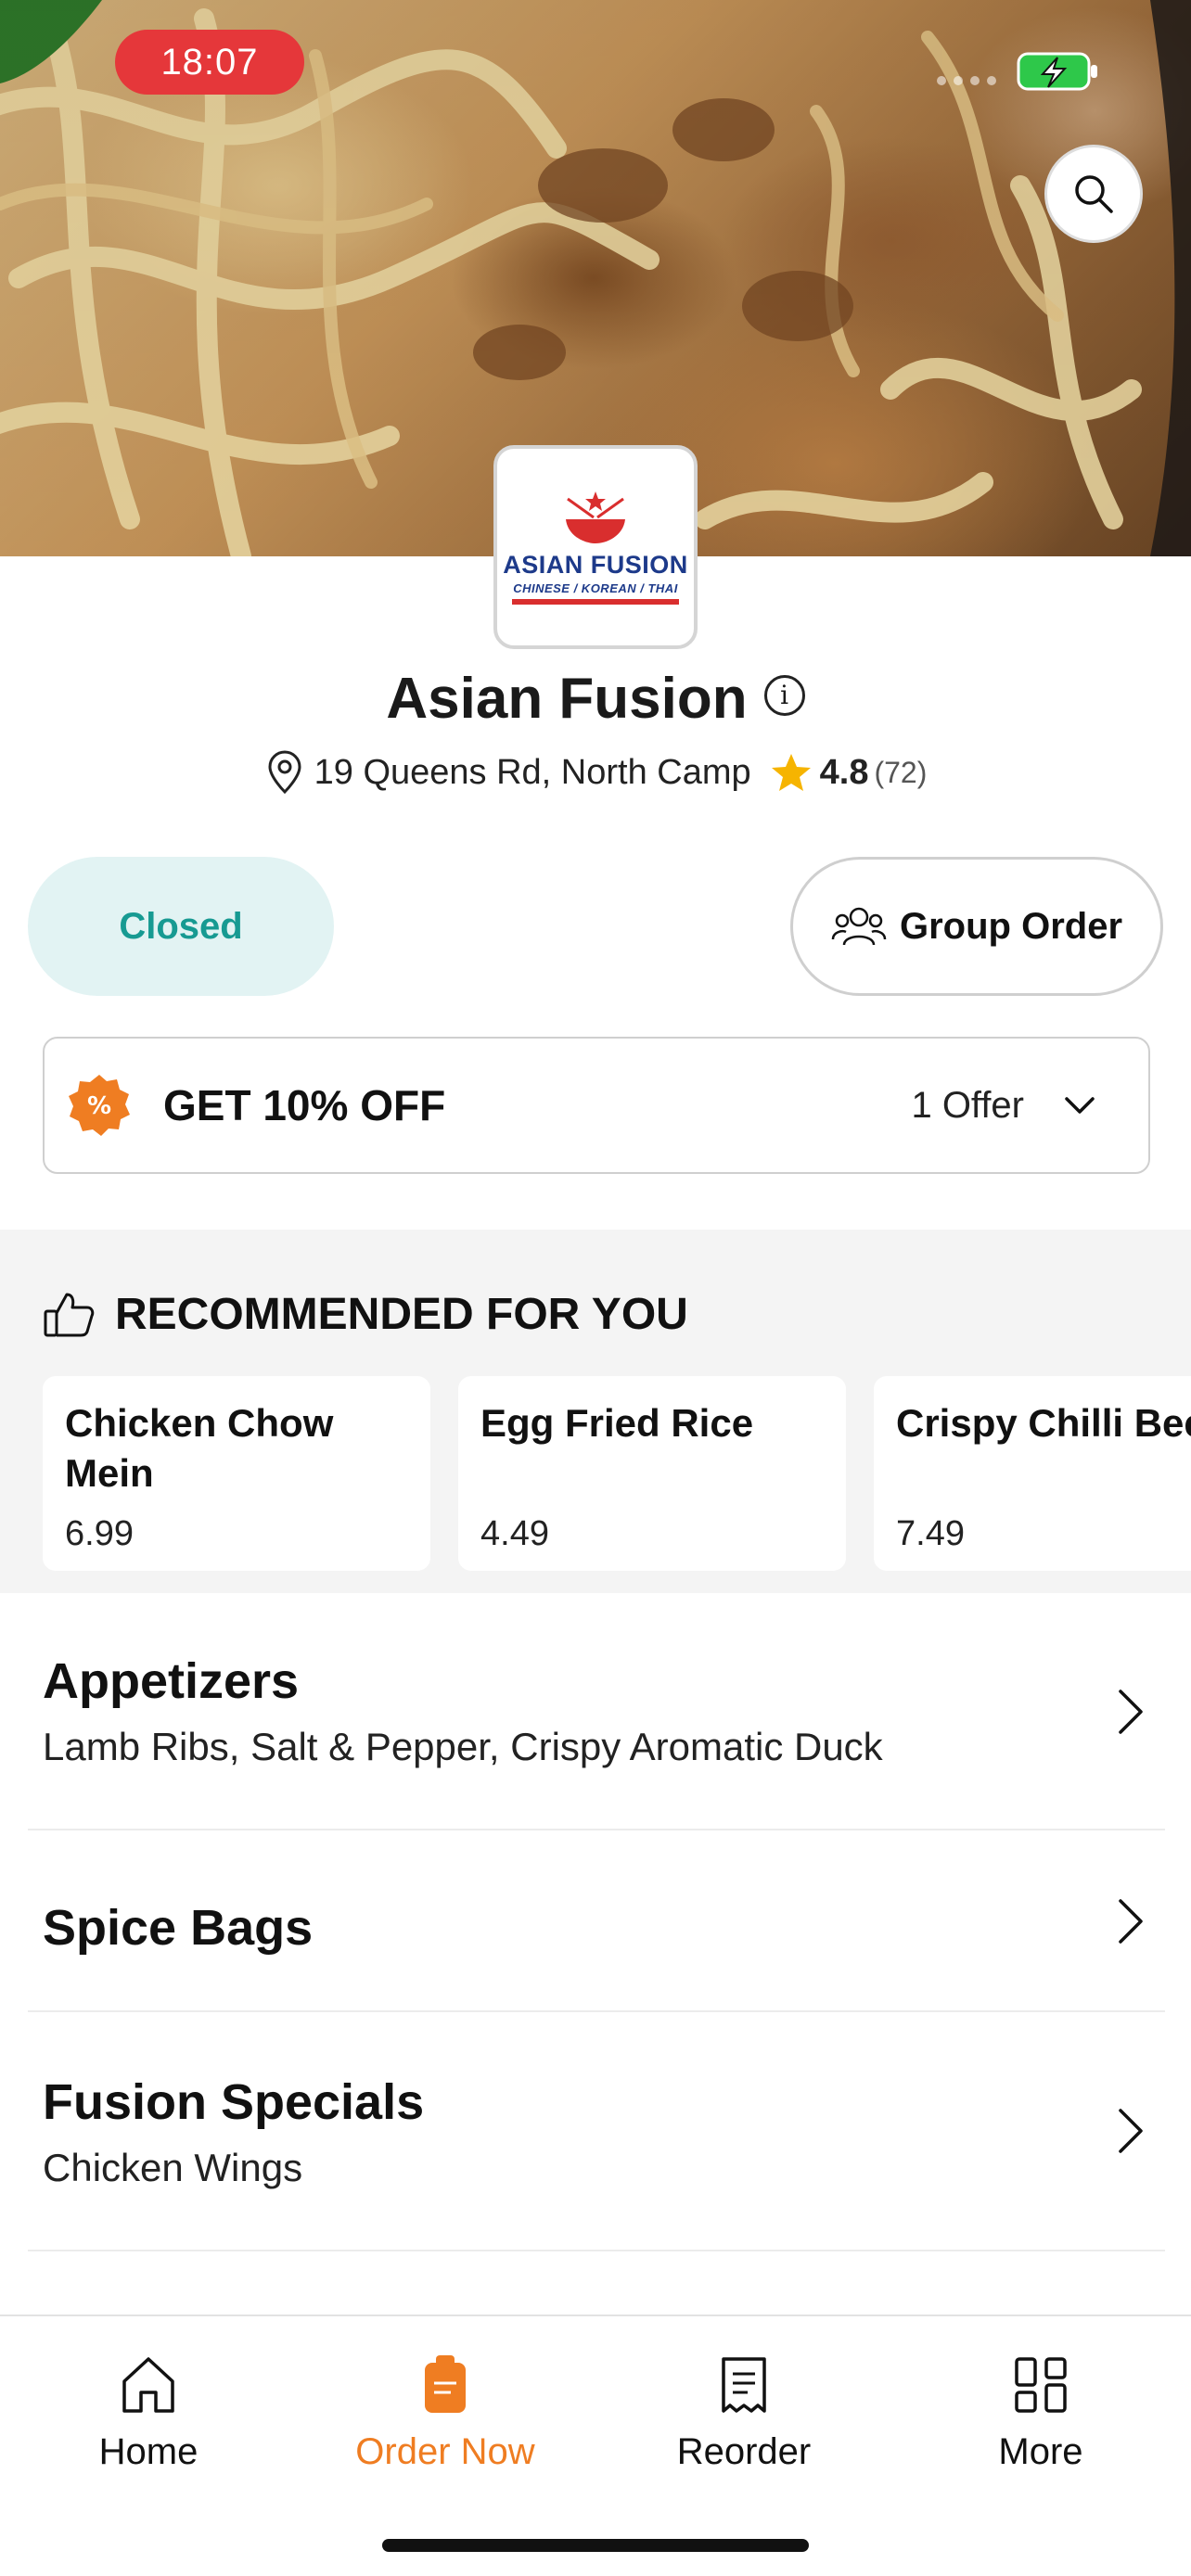 The image size is (1191, 2576). What do you see at coordinates (1057, 71) in the screenshot?
I see `battery-charging-icon` at bounding box center [1057, 71].